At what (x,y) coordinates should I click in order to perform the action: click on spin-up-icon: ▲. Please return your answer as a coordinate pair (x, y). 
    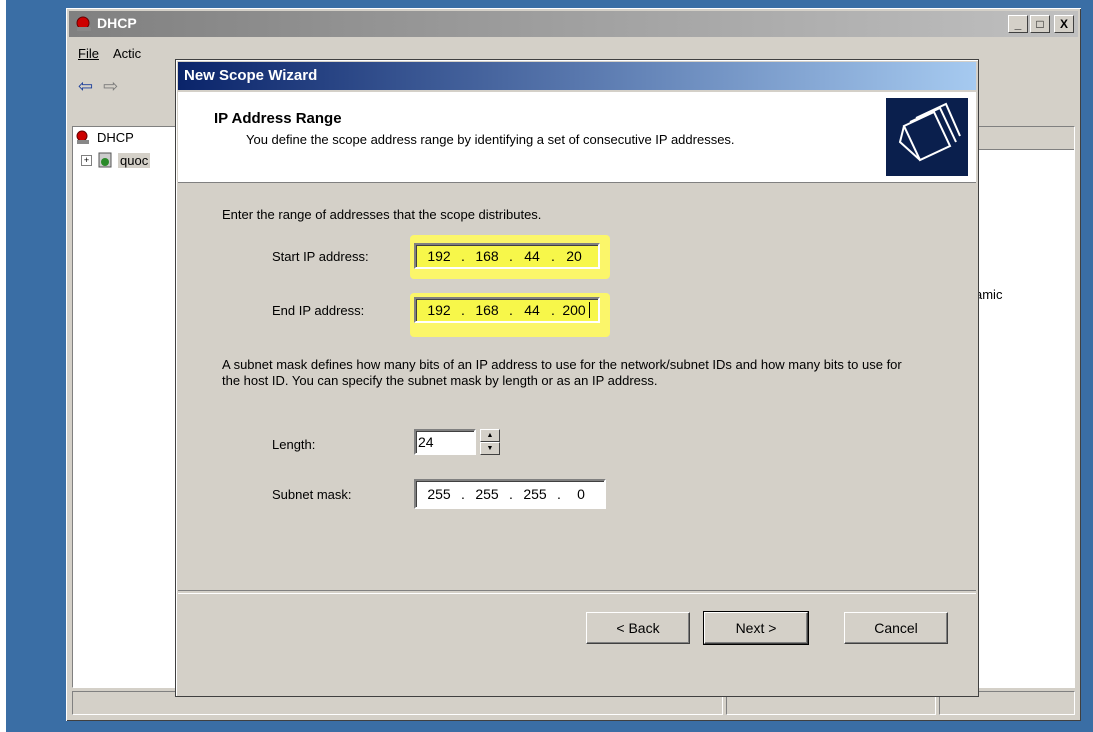
    Looking at the image, I should click on (490, 435).